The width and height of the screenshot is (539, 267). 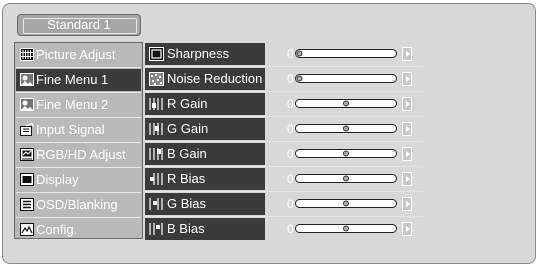 What do you see at coordinates (27, 54) in the screenshot?
I see `picture-adjust-icon` at bounding box center [27, 54].